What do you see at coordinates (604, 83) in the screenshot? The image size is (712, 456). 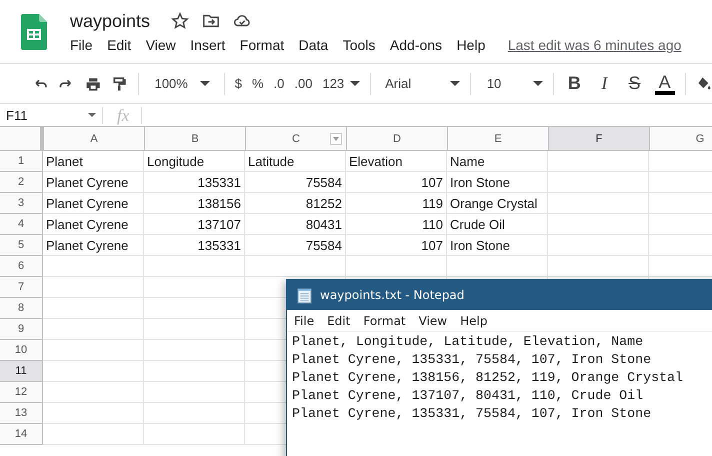 I see `italic-button: I` at bounding box center [604, 83].